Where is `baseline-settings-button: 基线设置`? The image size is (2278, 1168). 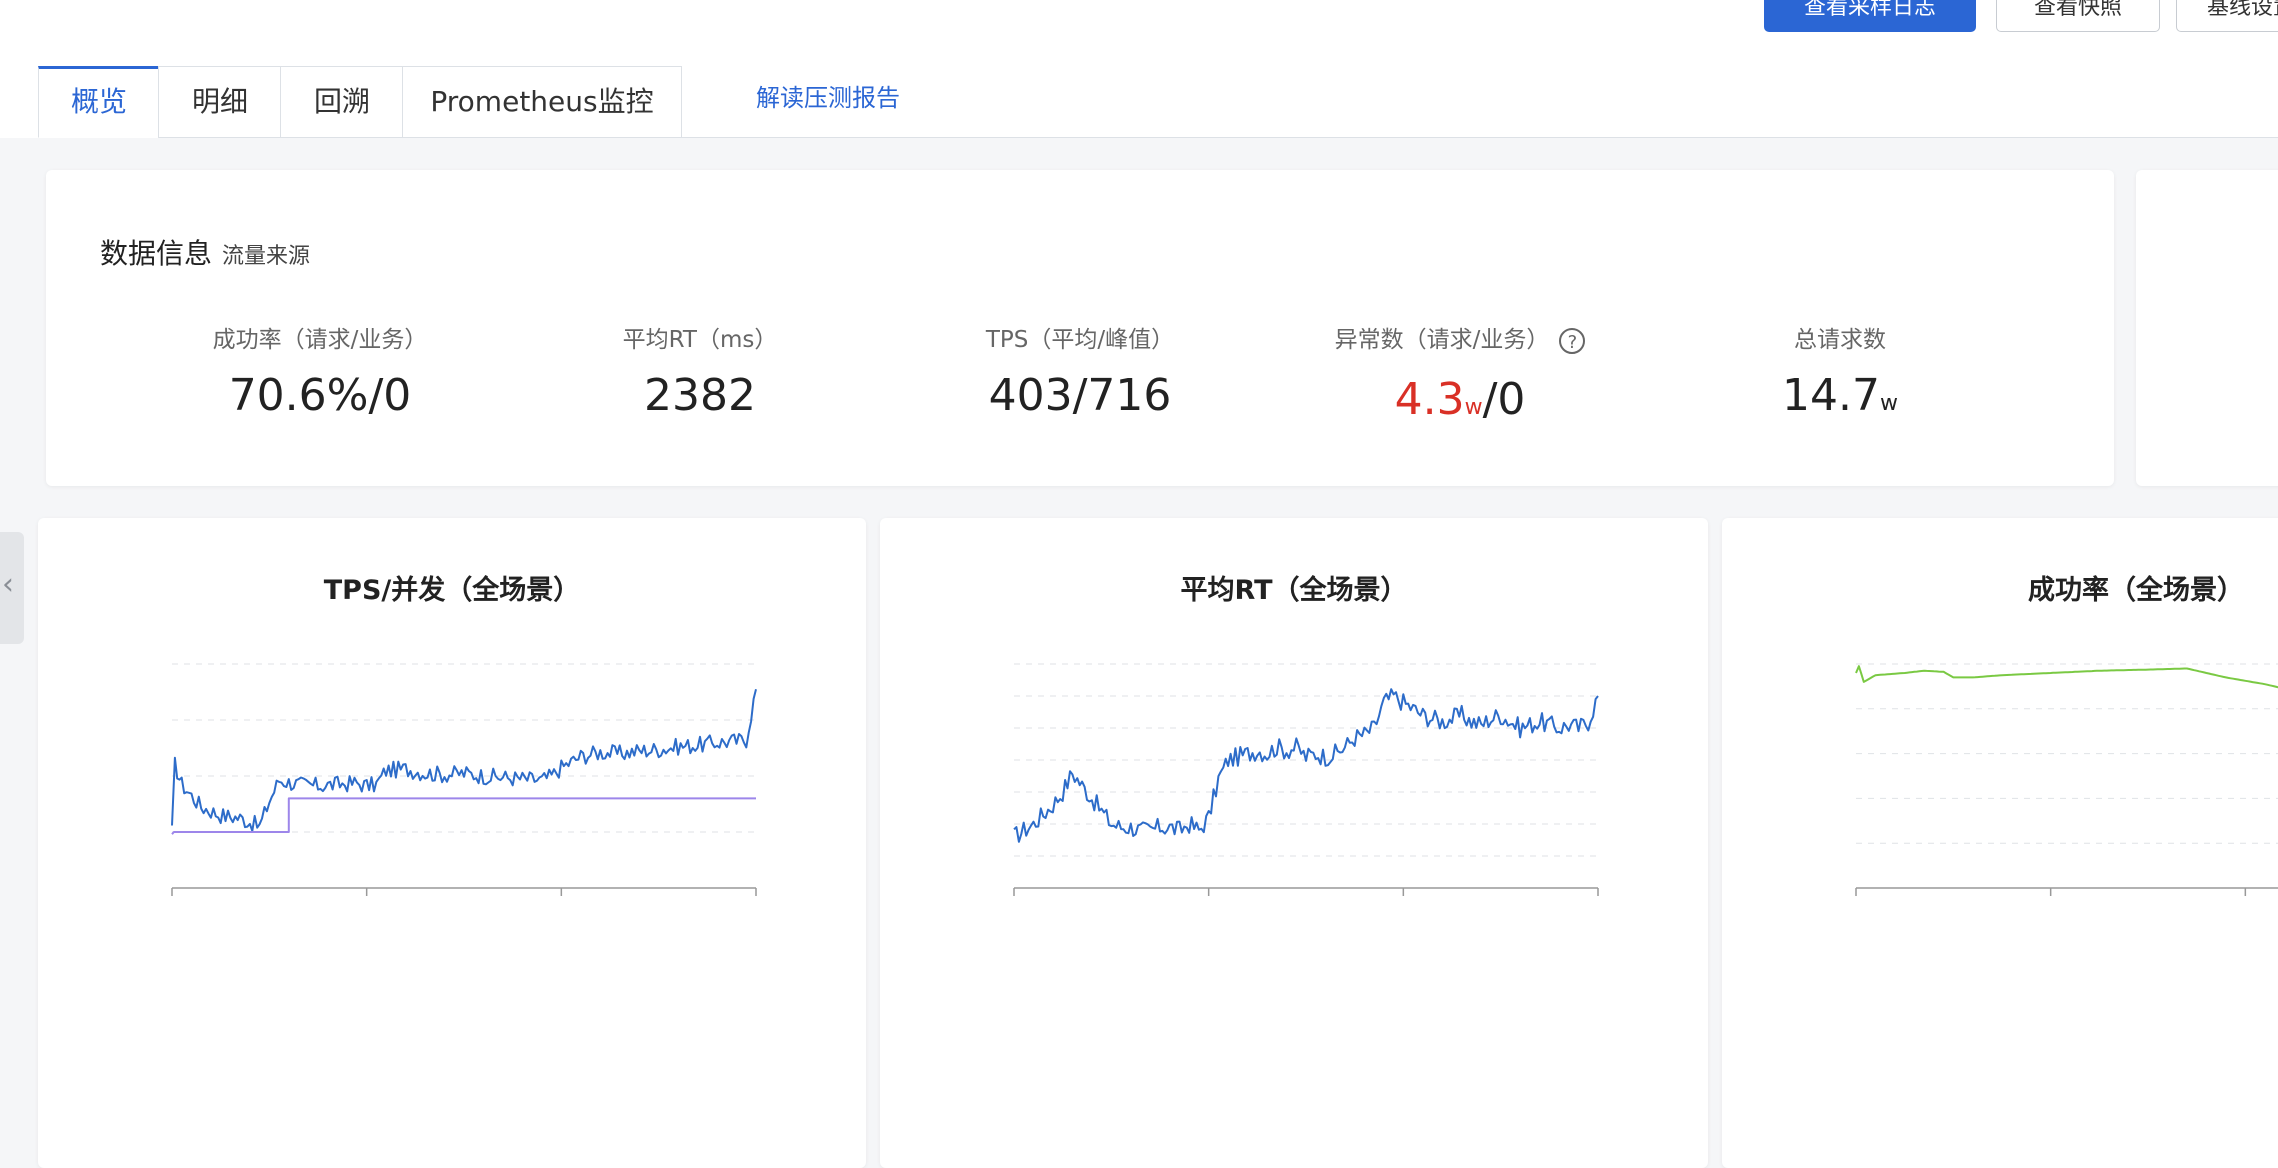
baseline-settings-button: 基线设置 is located at coordinates (2227, 16).